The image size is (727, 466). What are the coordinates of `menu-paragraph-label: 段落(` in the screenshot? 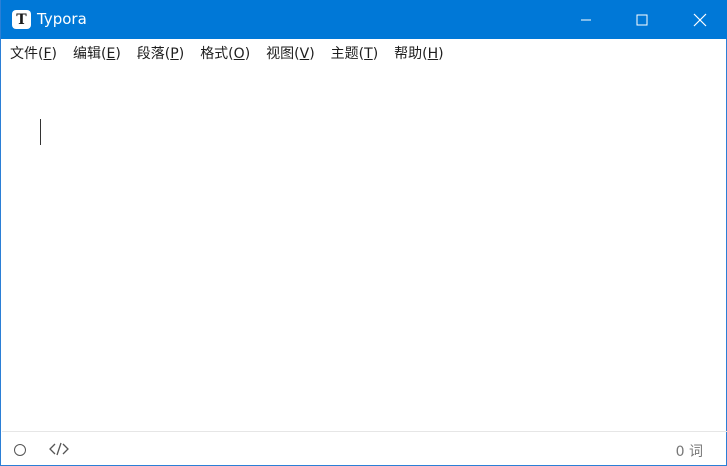 It's located at (153, 54).